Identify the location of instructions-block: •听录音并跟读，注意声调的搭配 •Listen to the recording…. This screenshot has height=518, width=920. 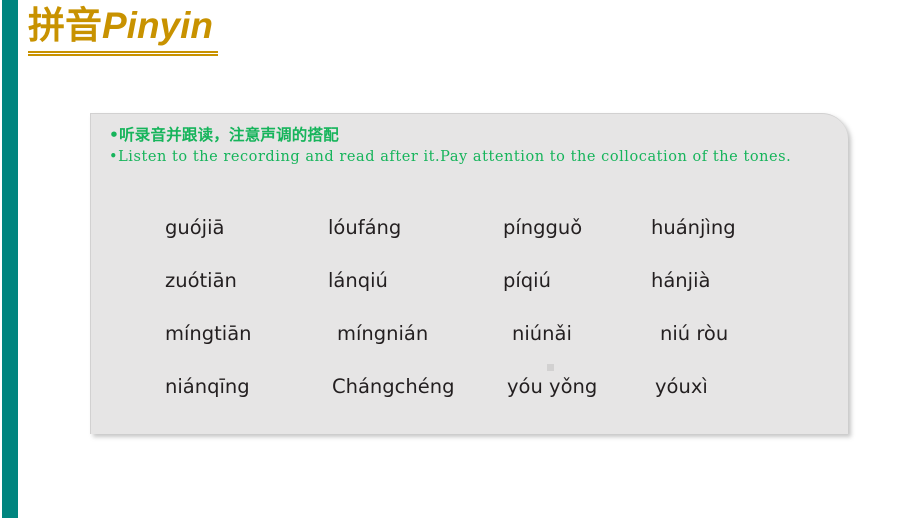
(474, 146).